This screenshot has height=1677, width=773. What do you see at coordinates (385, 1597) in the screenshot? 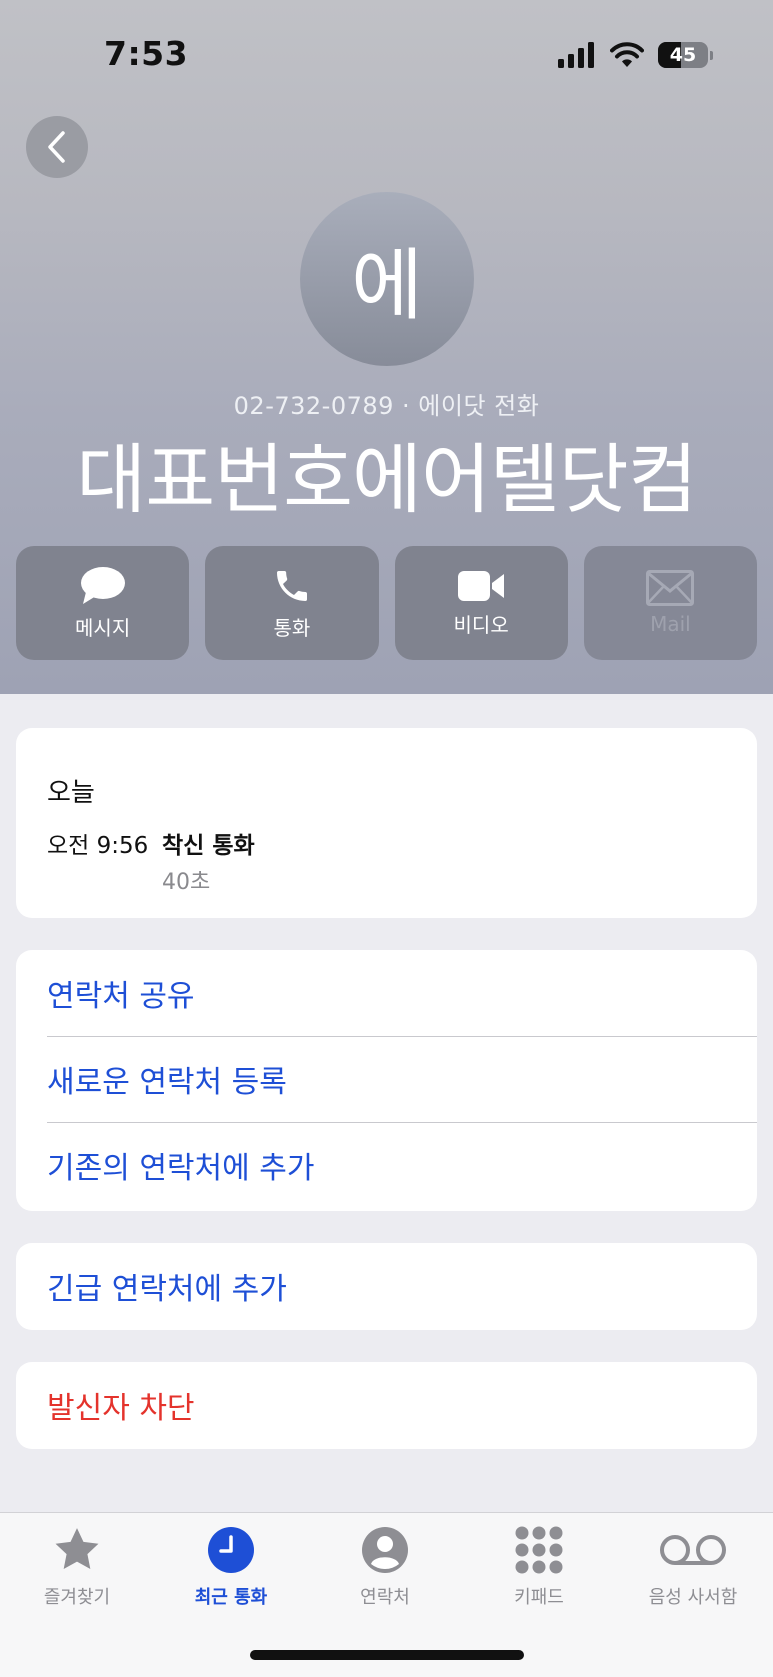
I see `tab-contacts-label: 연락처` at bounding box center [385, 1597].